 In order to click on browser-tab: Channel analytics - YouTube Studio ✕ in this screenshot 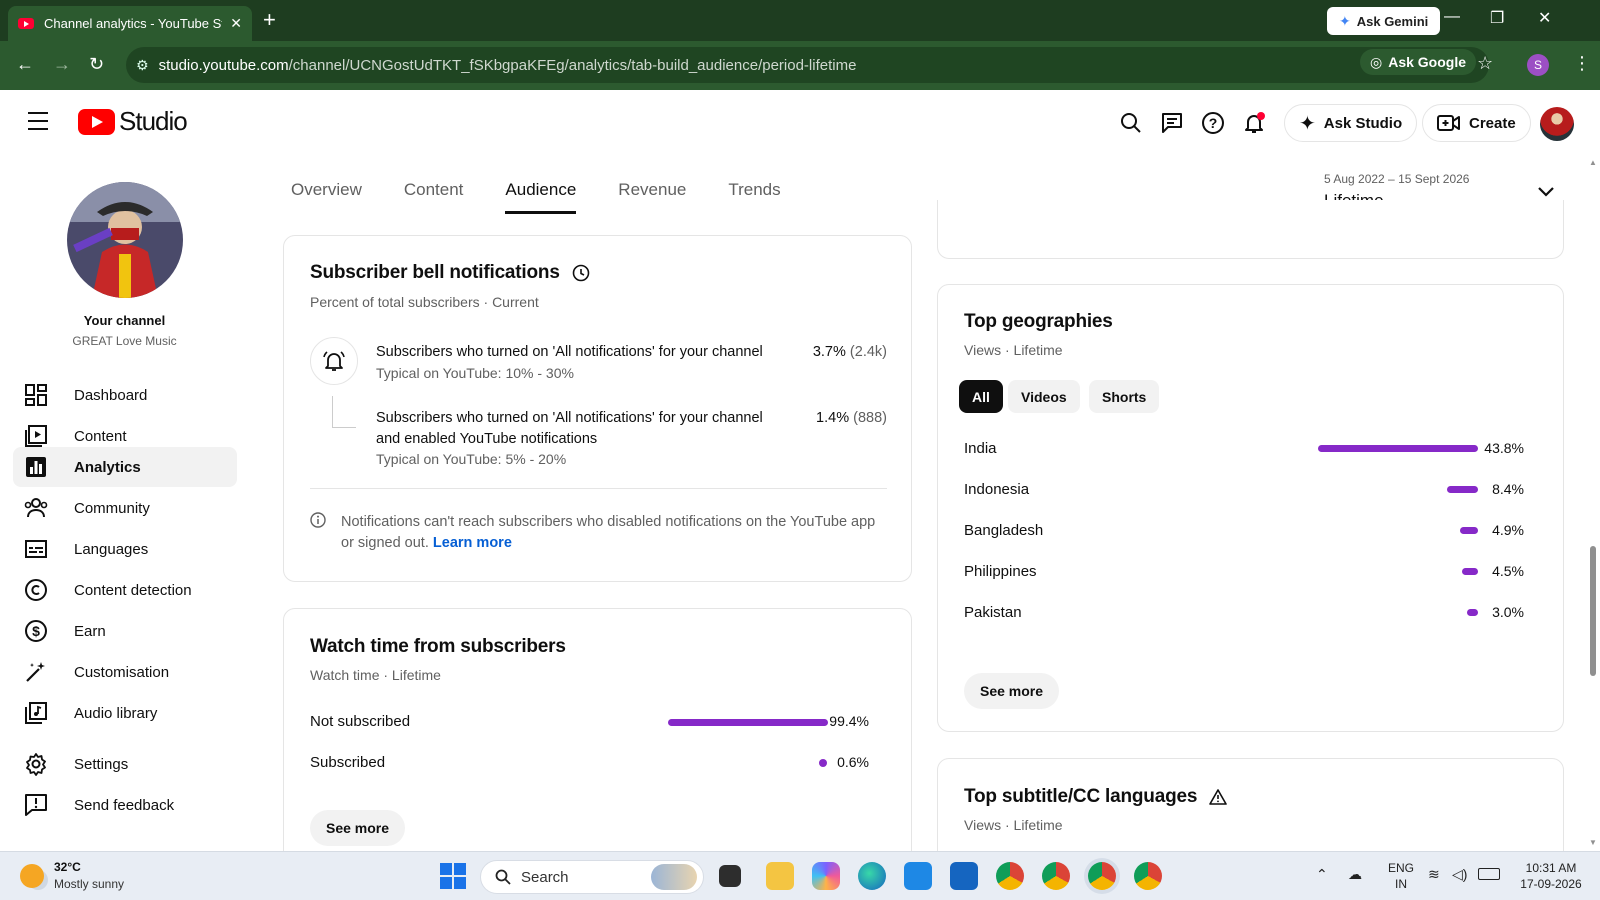, I will do `click(130, 23)`.